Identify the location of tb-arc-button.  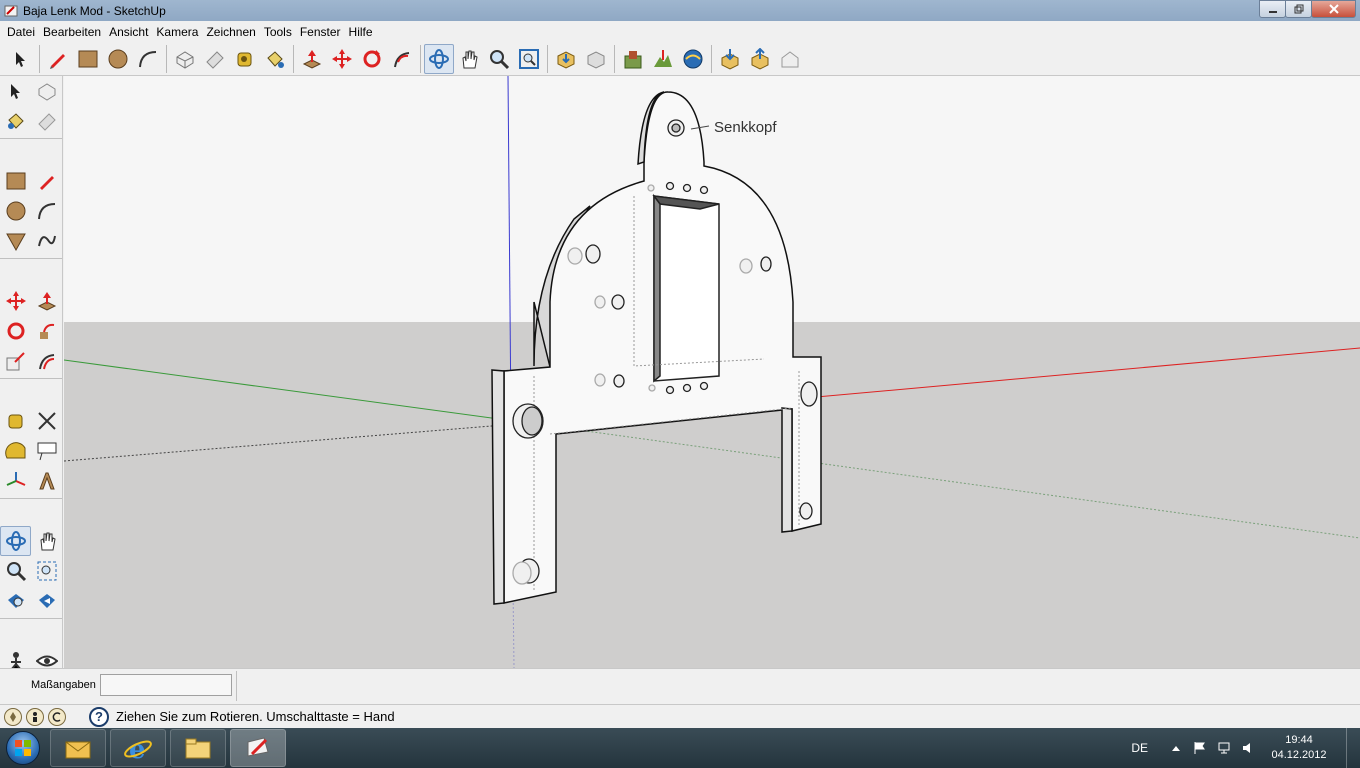
(148, 59).